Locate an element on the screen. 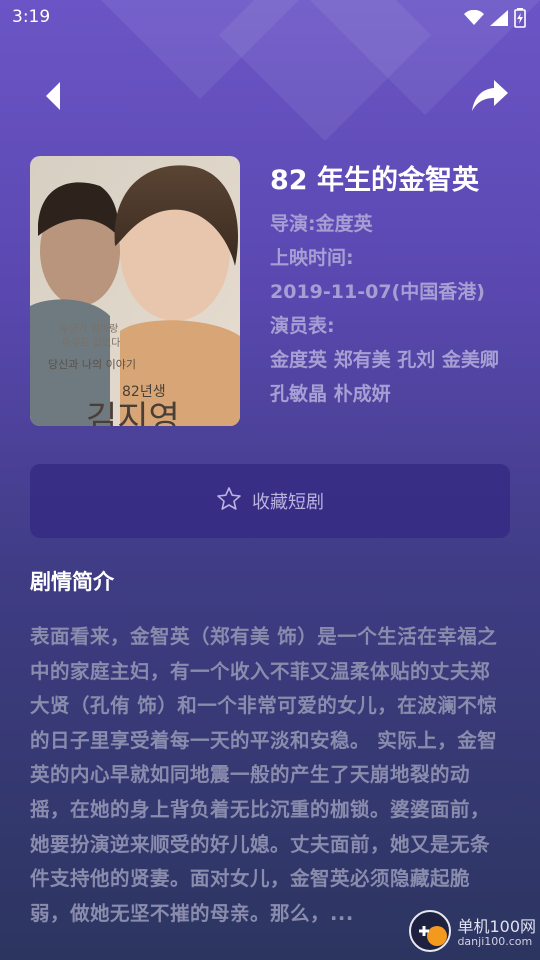 This screenshot has width=540, height=960. status-time: 3:19 is located at coordinates (31, 17).